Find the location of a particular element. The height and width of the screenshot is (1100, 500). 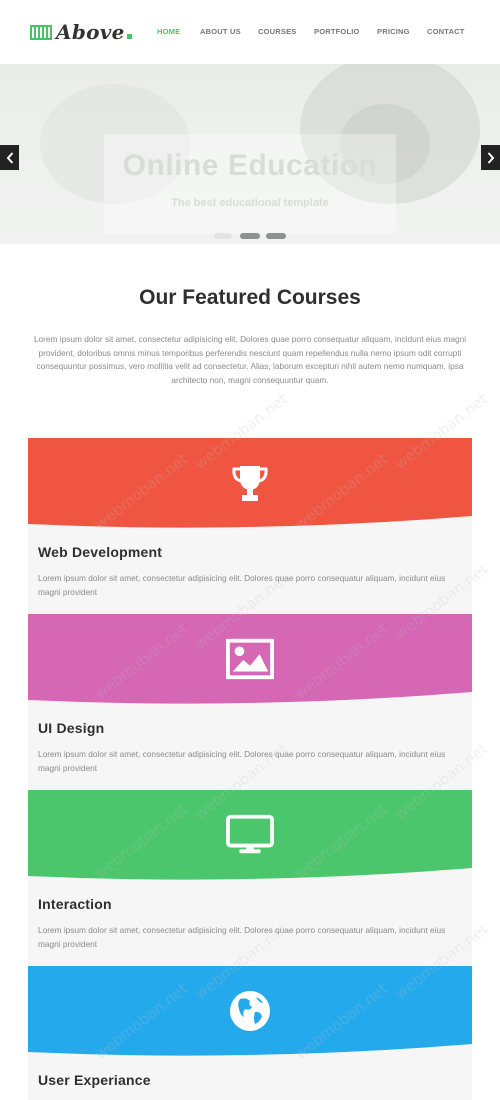

trophy-icon is located at coordinates (250, 483).